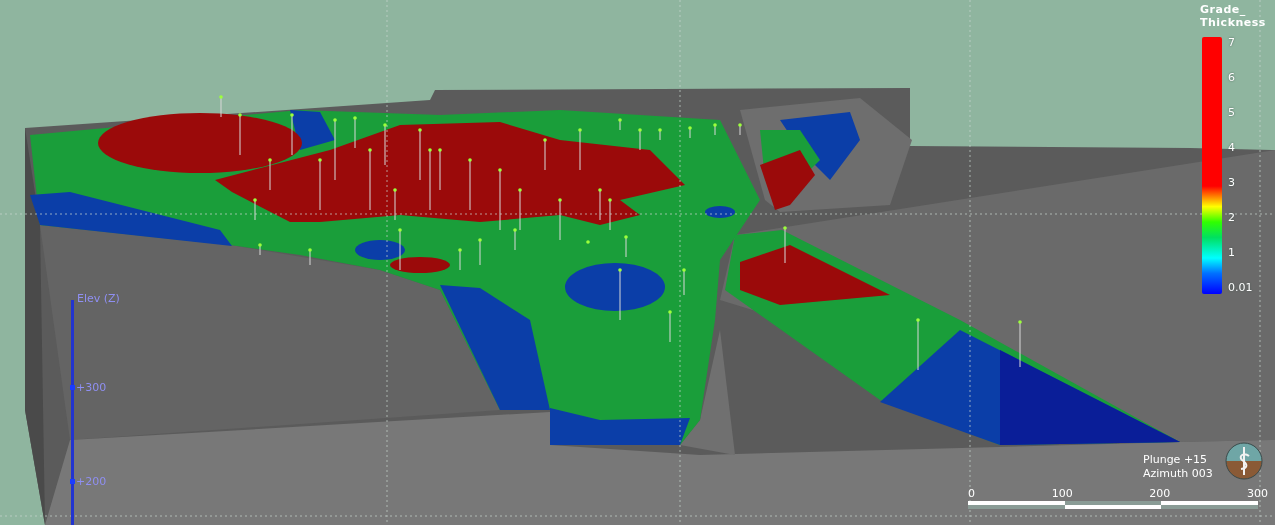  I want to click on legend-tick-label: 5, so click(1232, 113).